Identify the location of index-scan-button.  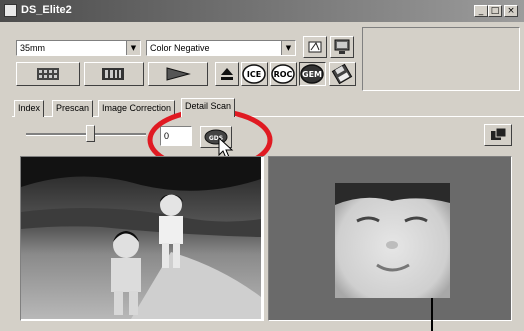
(48, 74).